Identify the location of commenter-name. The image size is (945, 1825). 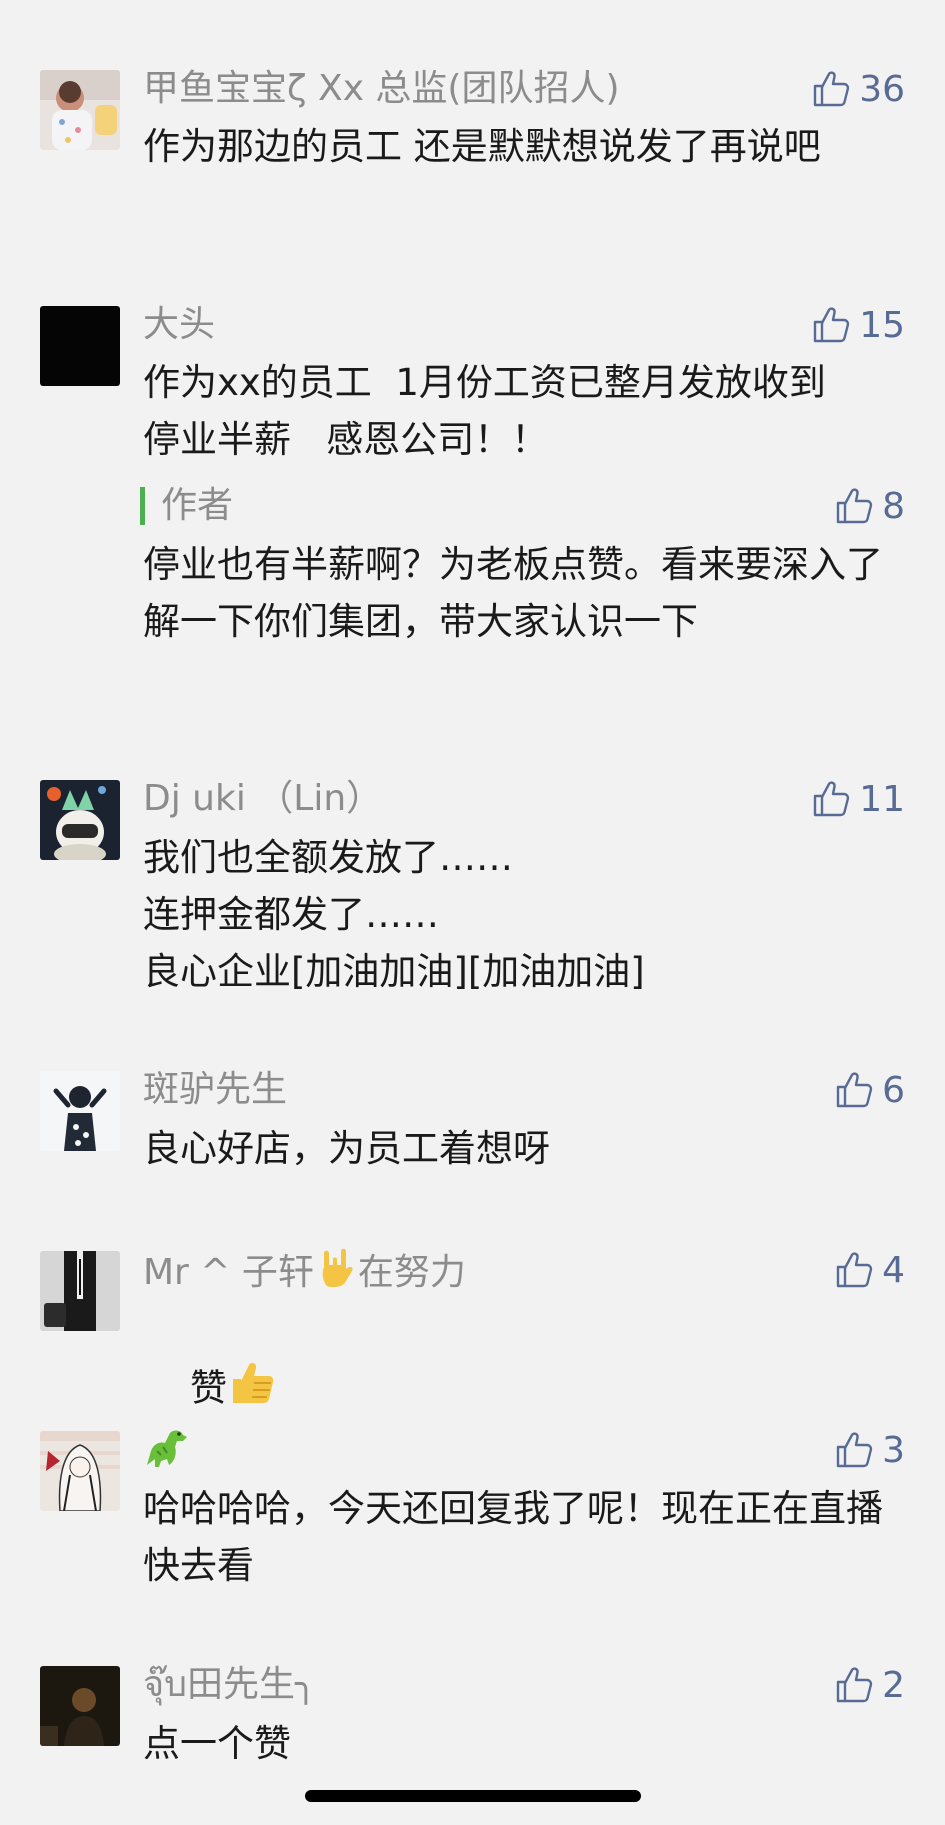
(167, 1454).